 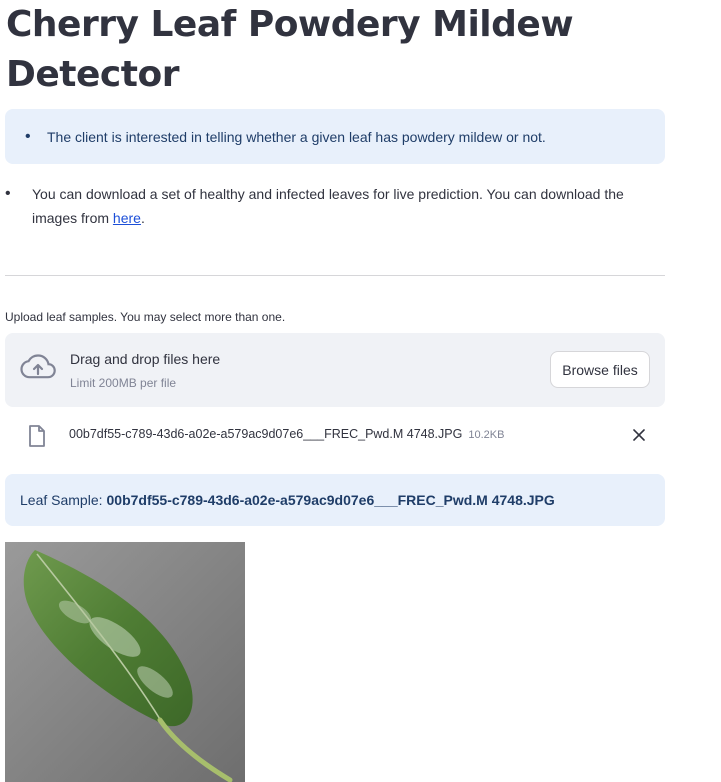 I want to click on page-title: Cherry Leaf Powdery Mildew Detector, so click(x=290, y=49).